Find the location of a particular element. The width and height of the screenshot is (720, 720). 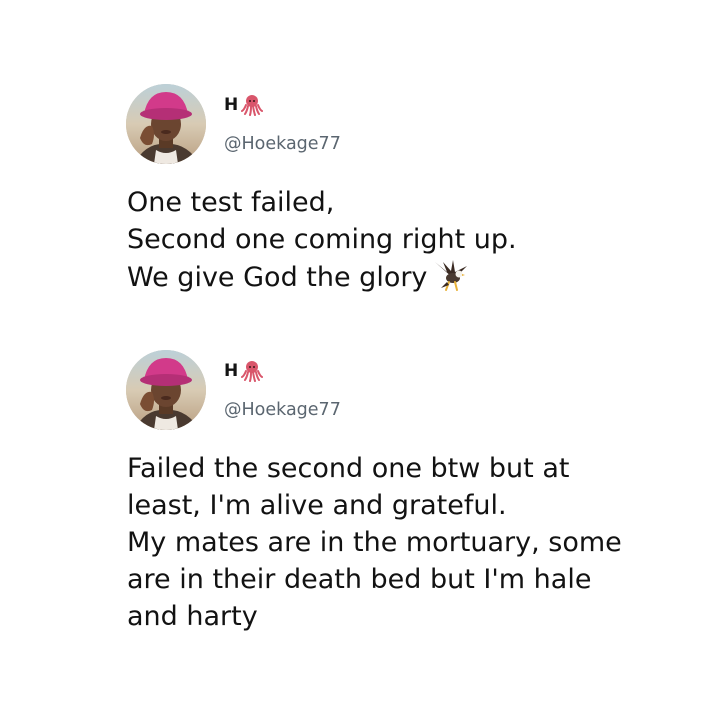

tweet-line: Second one coming right up. is located at coordinates (322, 239).